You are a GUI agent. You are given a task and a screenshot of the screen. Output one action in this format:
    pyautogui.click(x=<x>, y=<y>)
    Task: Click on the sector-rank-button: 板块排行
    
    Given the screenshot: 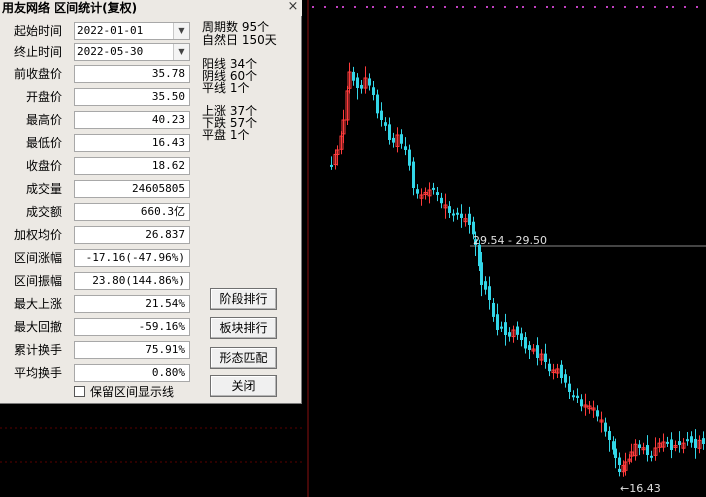 What is the action you would take?
    pyautogui.click(x=243, y=328)
    